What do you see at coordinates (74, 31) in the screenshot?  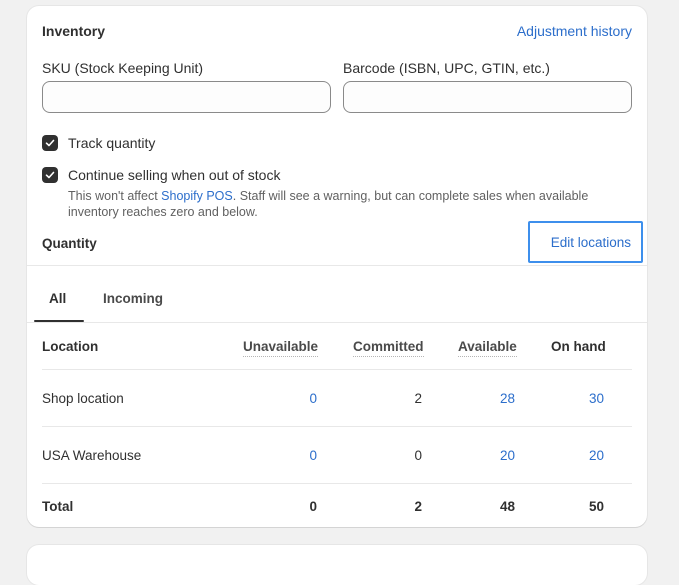 I see `card-title: Inventory` at bounding box center [74, 31].